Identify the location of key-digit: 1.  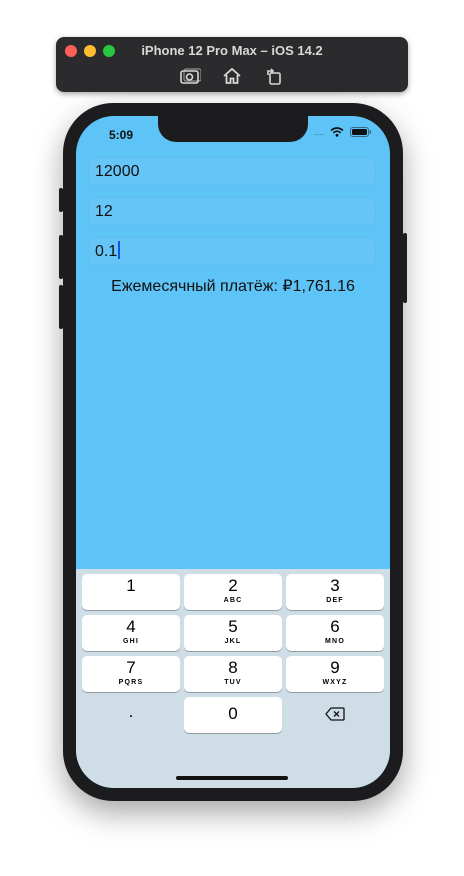
(131, 585).